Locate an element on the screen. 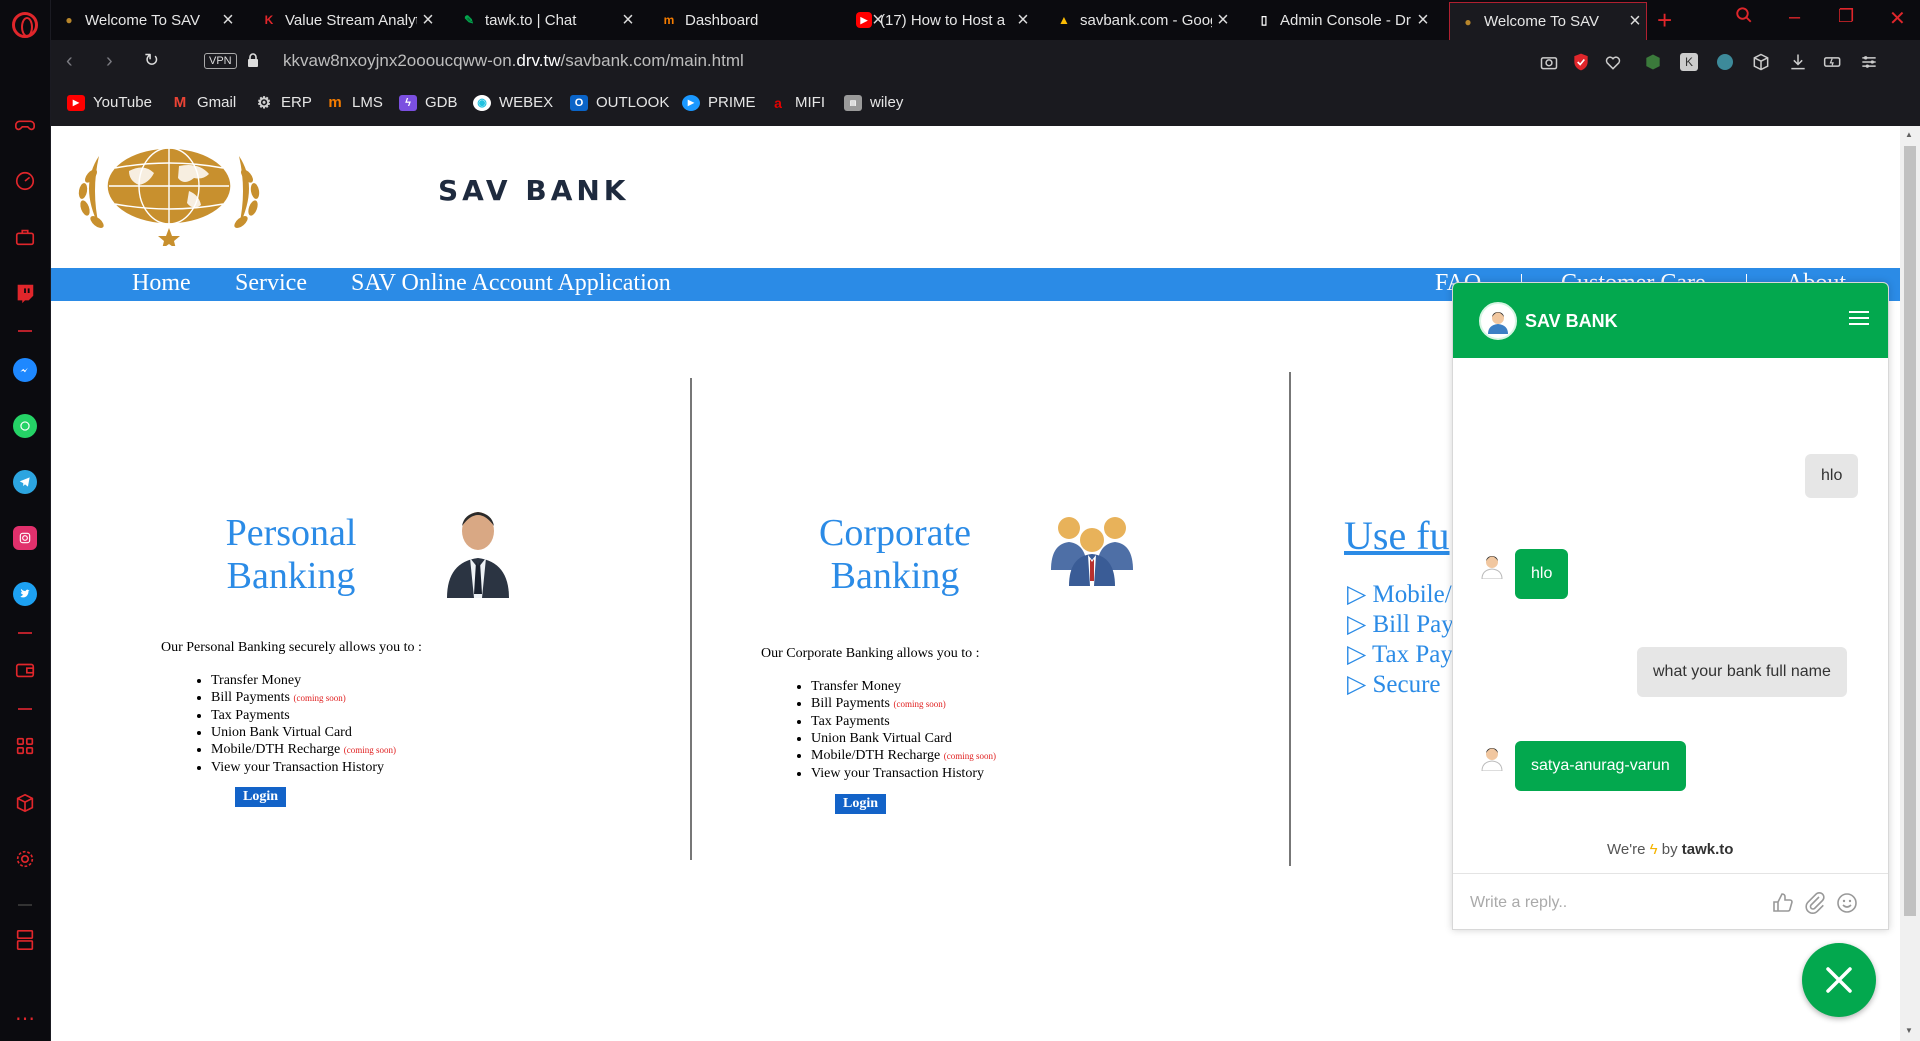 The width and height of the screenshot is (1920, 1041). tab-savbank-drive: ▲ savbank.com - Goog × is located at coordinates (1140, 20).